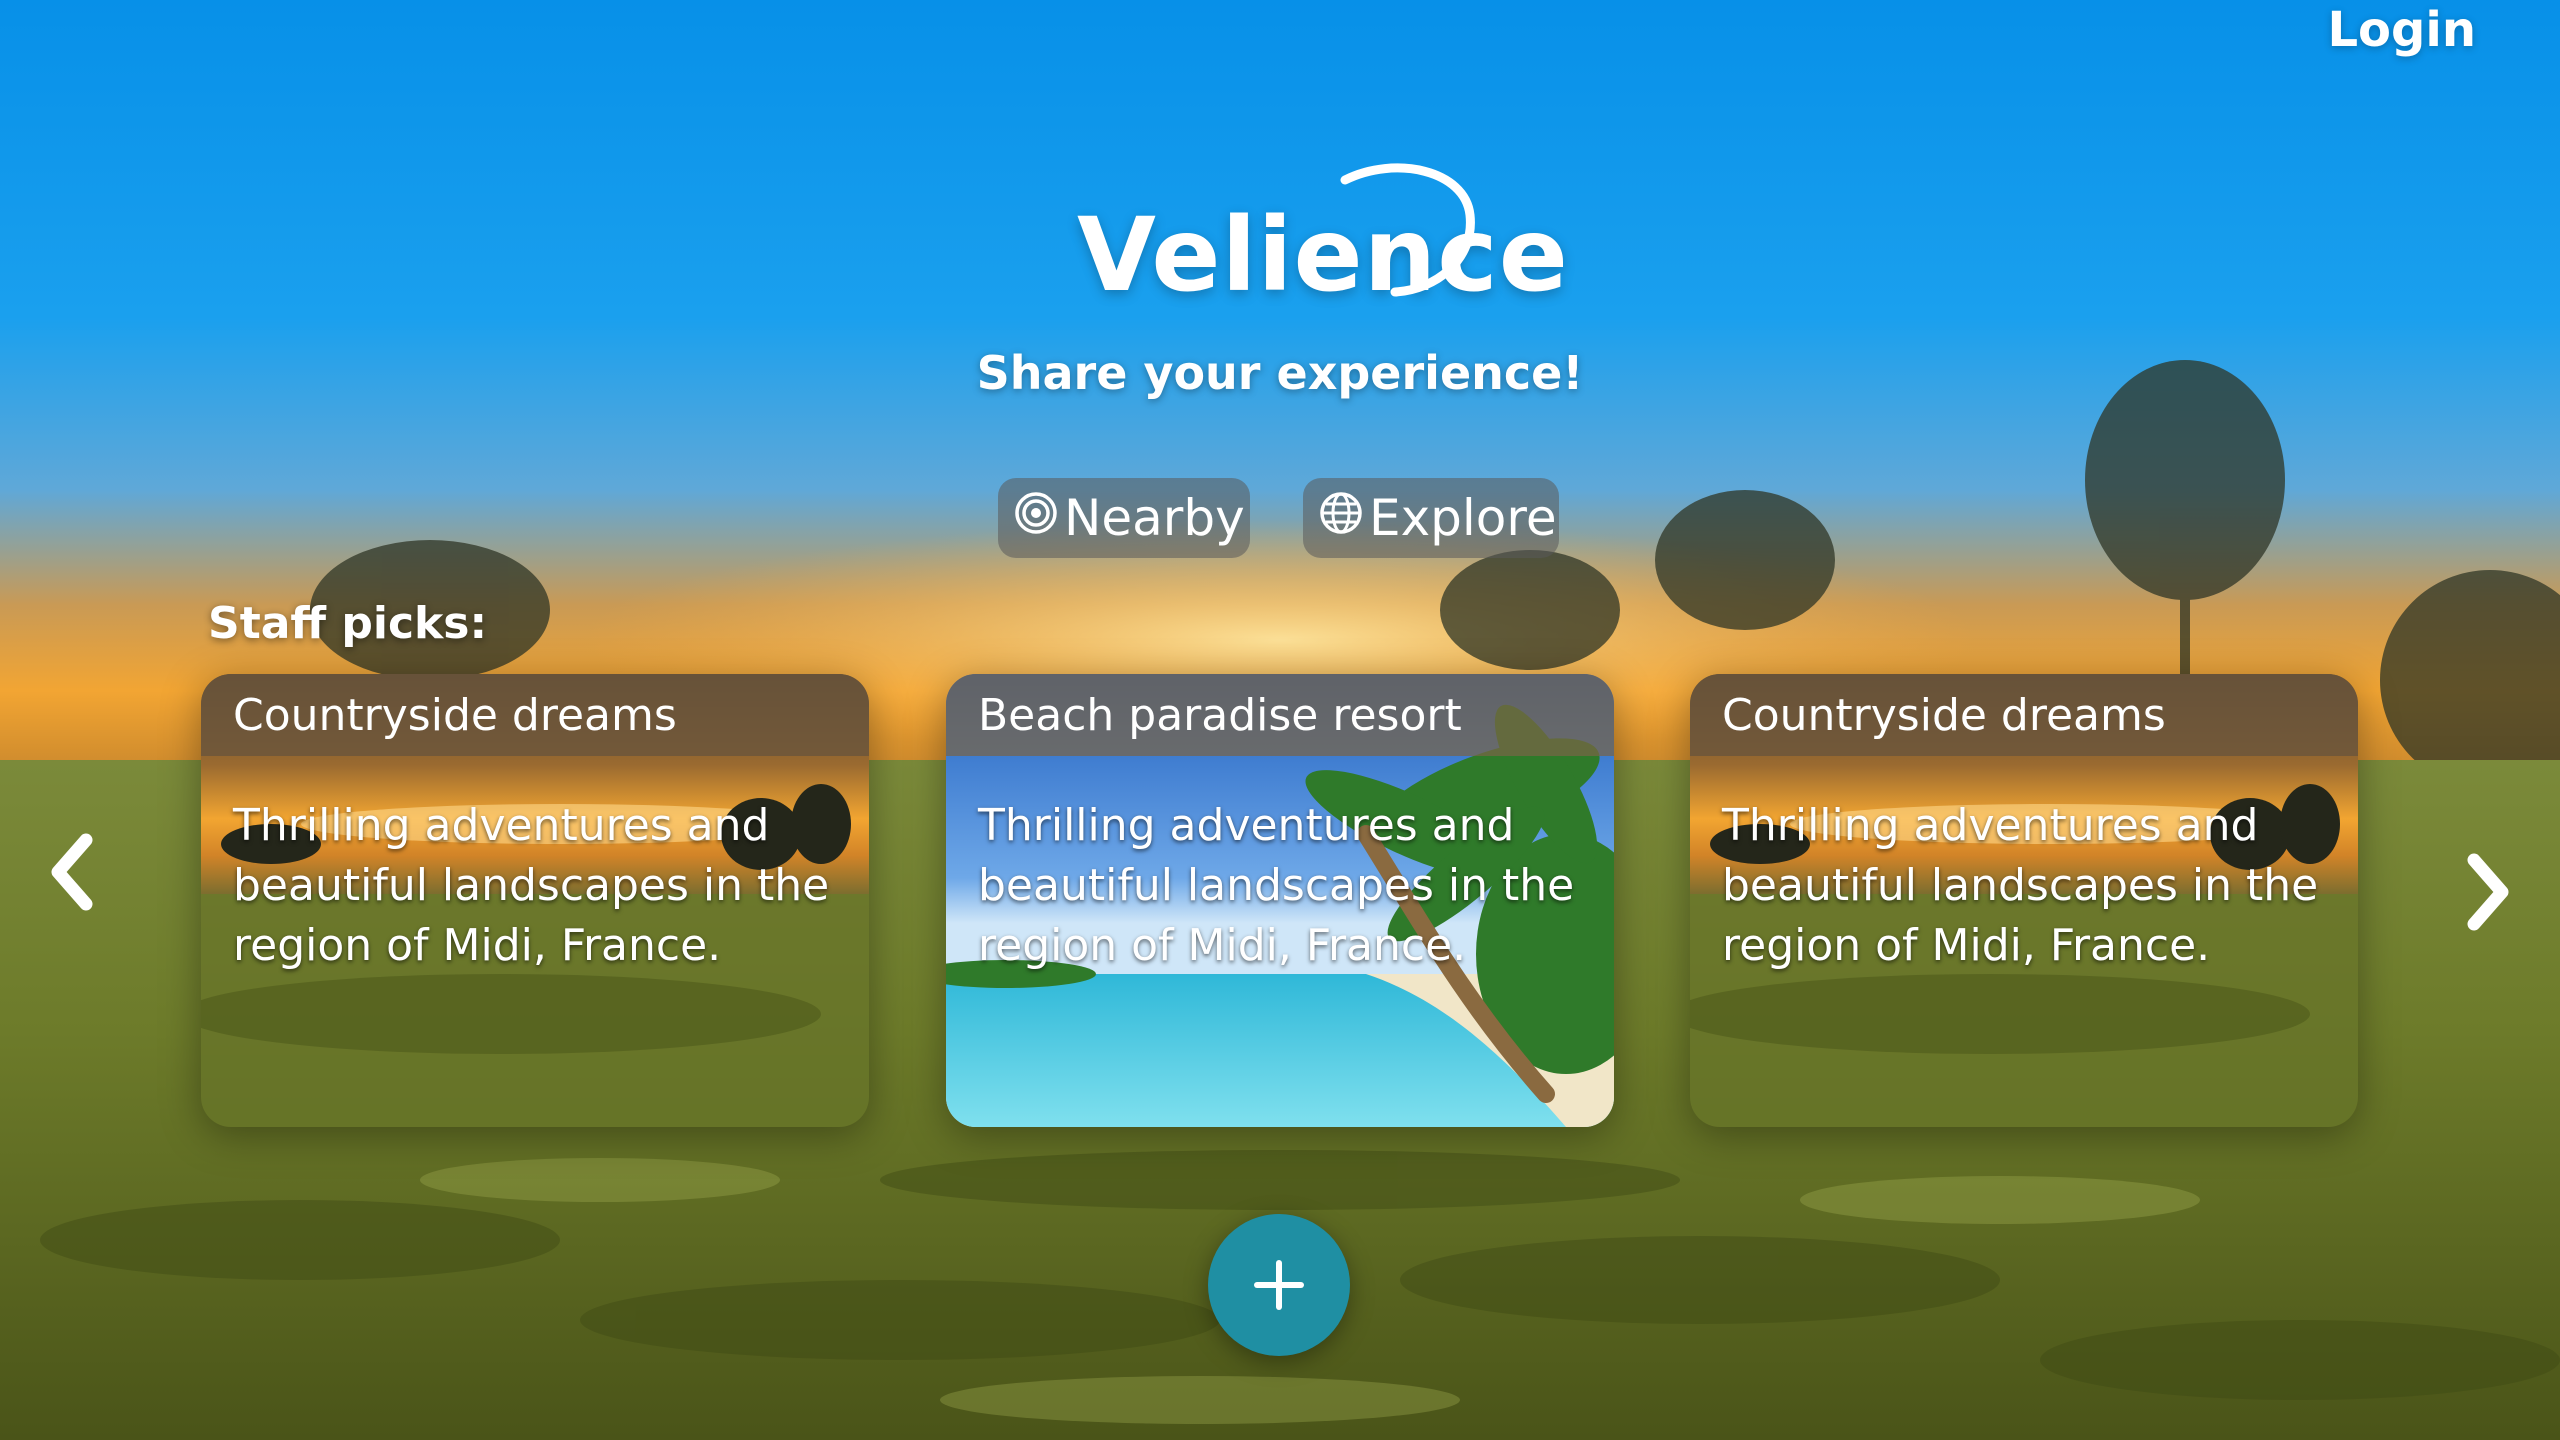  Describe the element at coordinates (1154, 518) in the screenshot. I see `nearby-label: Nearby` at that location.